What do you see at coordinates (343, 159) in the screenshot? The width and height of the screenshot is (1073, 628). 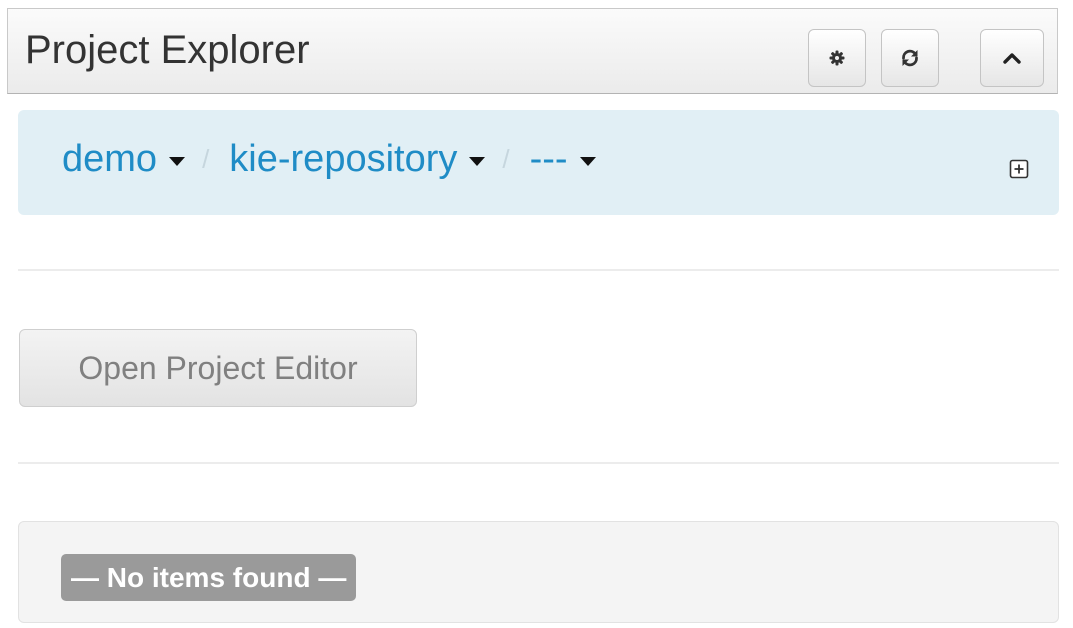 I see `breadcrumb-item-label: kie-repository` at bounding box center [343, 159].